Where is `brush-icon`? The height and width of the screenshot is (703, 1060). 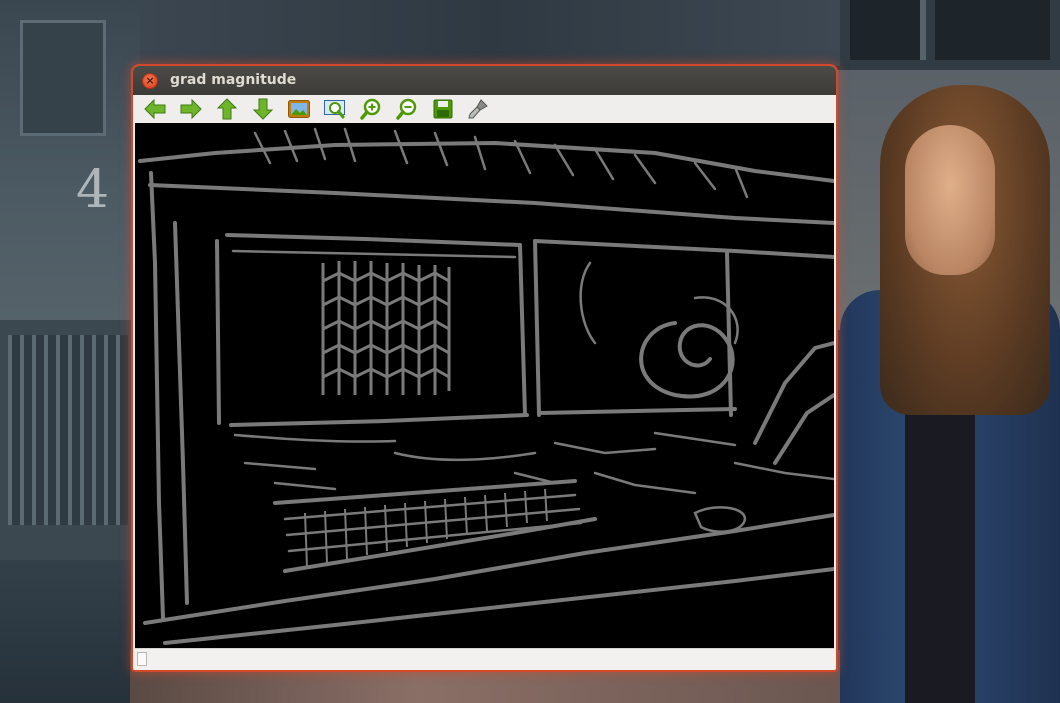
brush-icon is located at coordinates (478, 109).